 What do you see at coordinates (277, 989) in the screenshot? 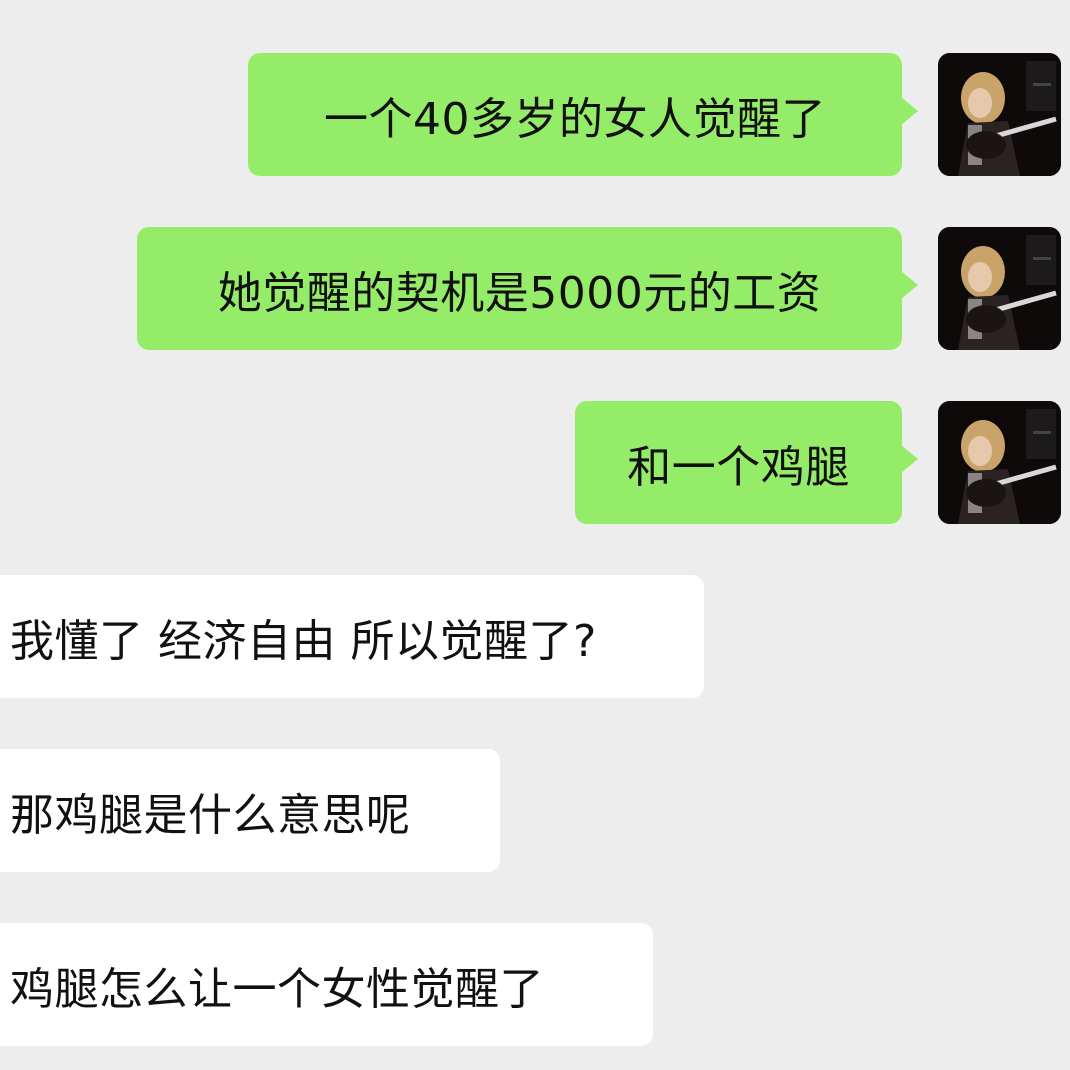
I see `message-text: 鸡腿怎么让一个女性觉醒了` at bounding box center [277, 989].